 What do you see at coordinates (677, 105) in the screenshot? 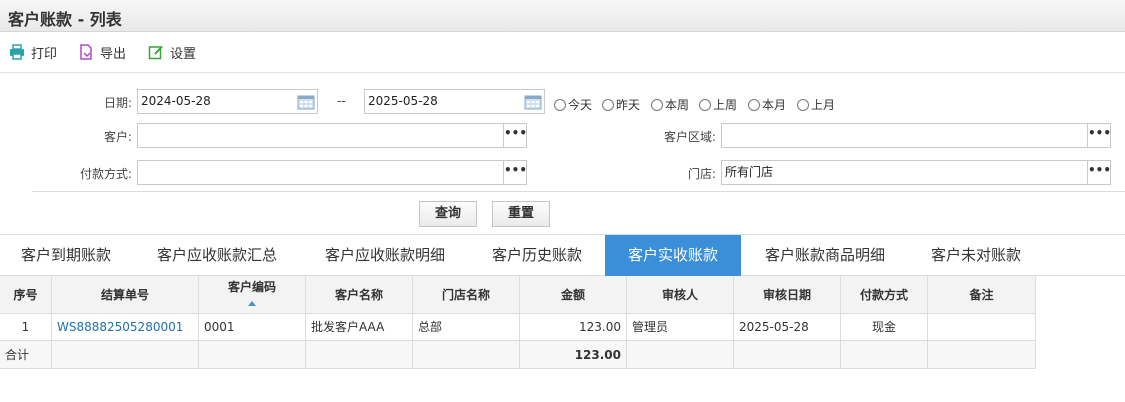
I see `radio-label: 本周` at bounding box center [677, 105].